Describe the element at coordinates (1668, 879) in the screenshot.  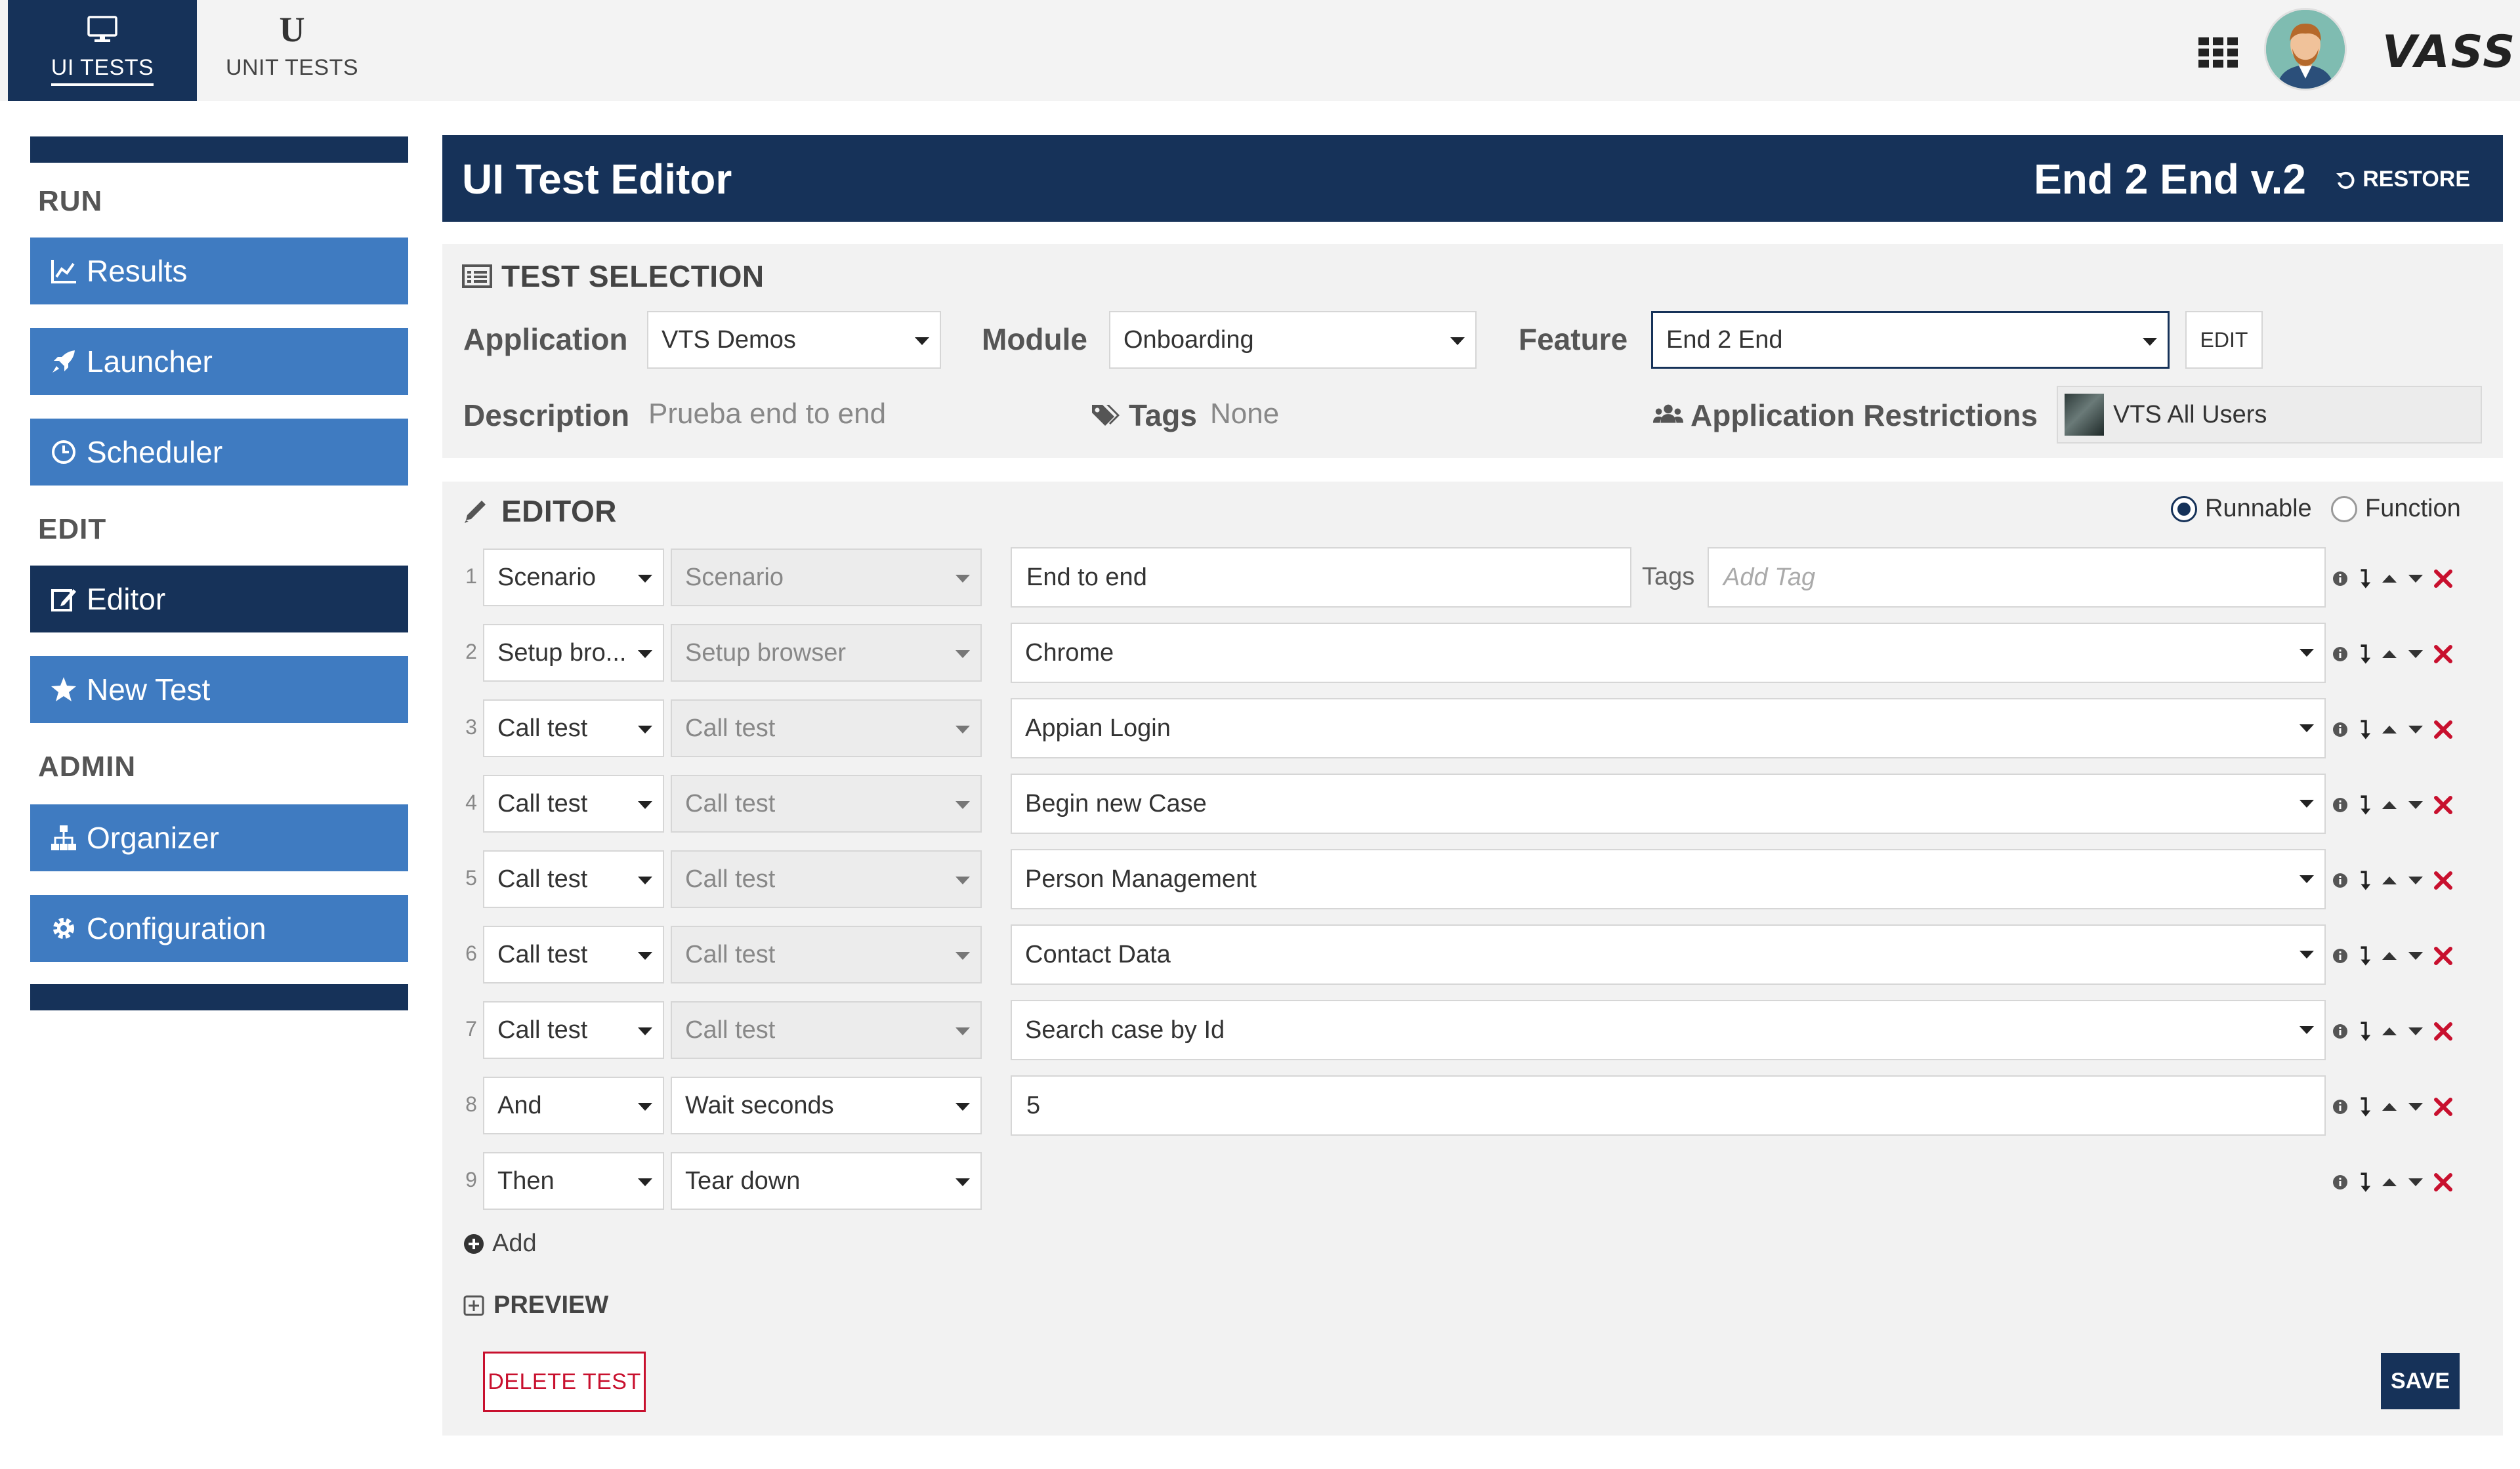
I see `step-value-select: Person Management` at that location.